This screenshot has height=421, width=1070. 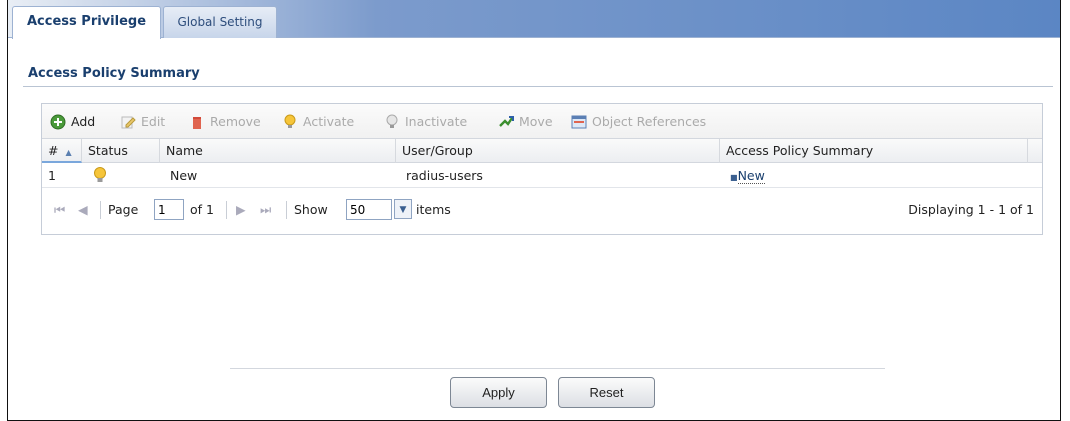 What do you see at coordinates (538, 86) in the screenshot?
I see `section-divider` at bounding box center [538, 86].